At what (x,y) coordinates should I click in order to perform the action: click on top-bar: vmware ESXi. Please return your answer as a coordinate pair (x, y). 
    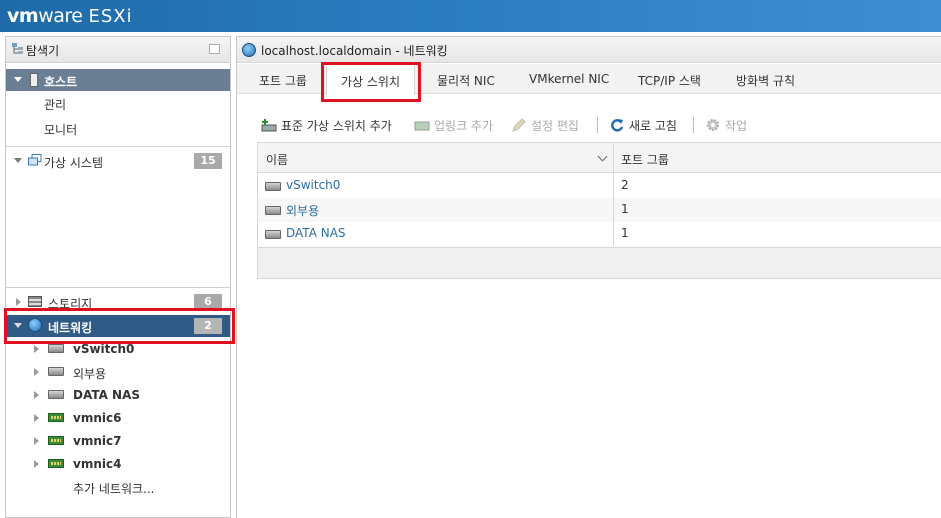
    Looking at the image, I should click on (470, 16).